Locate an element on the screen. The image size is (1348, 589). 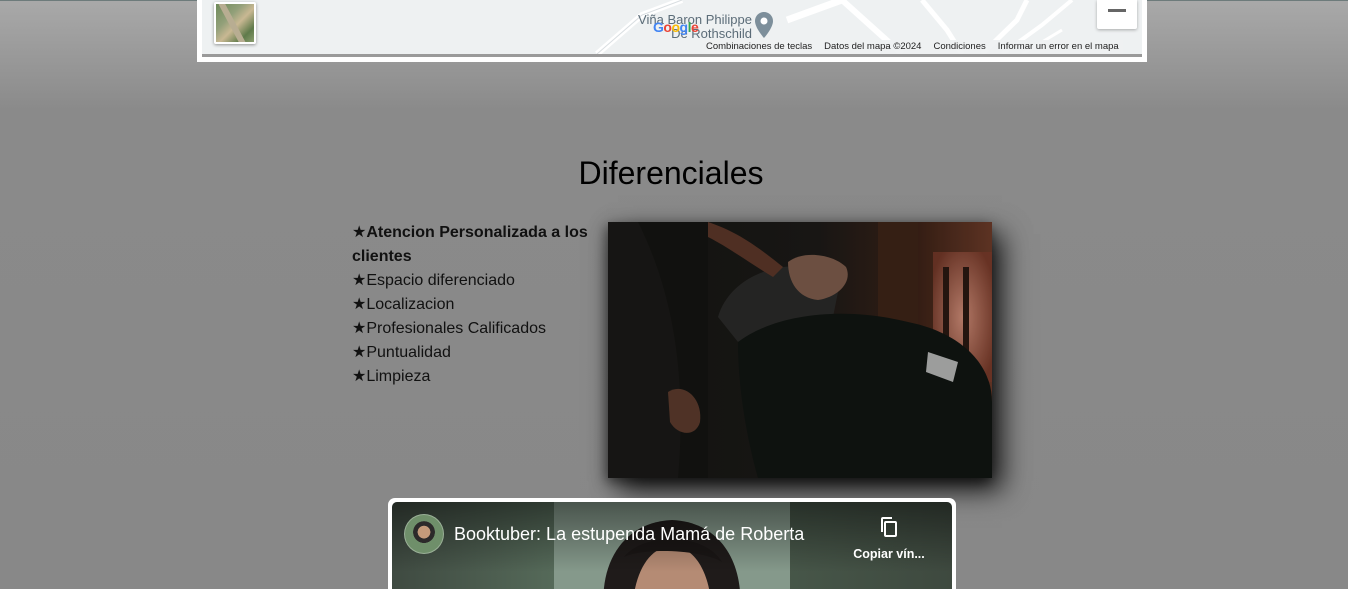
feature-item: ★Puntualidad is located at coordinates (477, 353).